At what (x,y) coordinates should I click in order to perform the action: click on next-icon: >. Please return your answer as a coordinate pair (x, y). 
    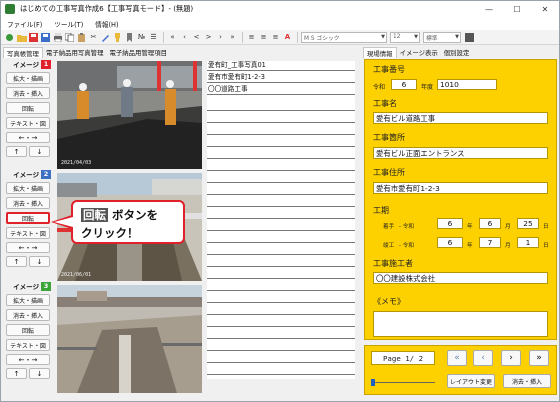
    Looking at the image, I should click on (208, 37).